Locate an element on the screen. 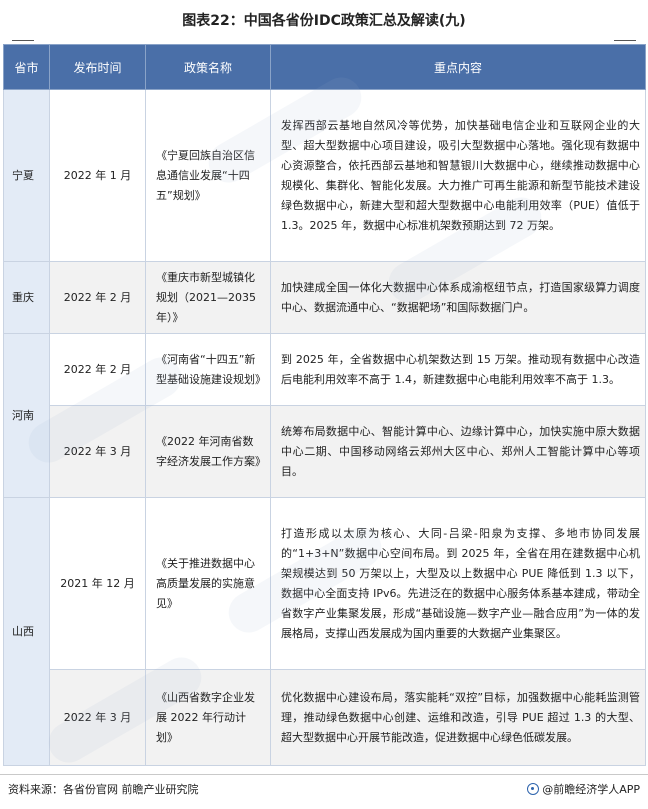  policy-name-cell: 《2022 年河南省数字经济发展工作方案》 is located at coordinates (208, 451).